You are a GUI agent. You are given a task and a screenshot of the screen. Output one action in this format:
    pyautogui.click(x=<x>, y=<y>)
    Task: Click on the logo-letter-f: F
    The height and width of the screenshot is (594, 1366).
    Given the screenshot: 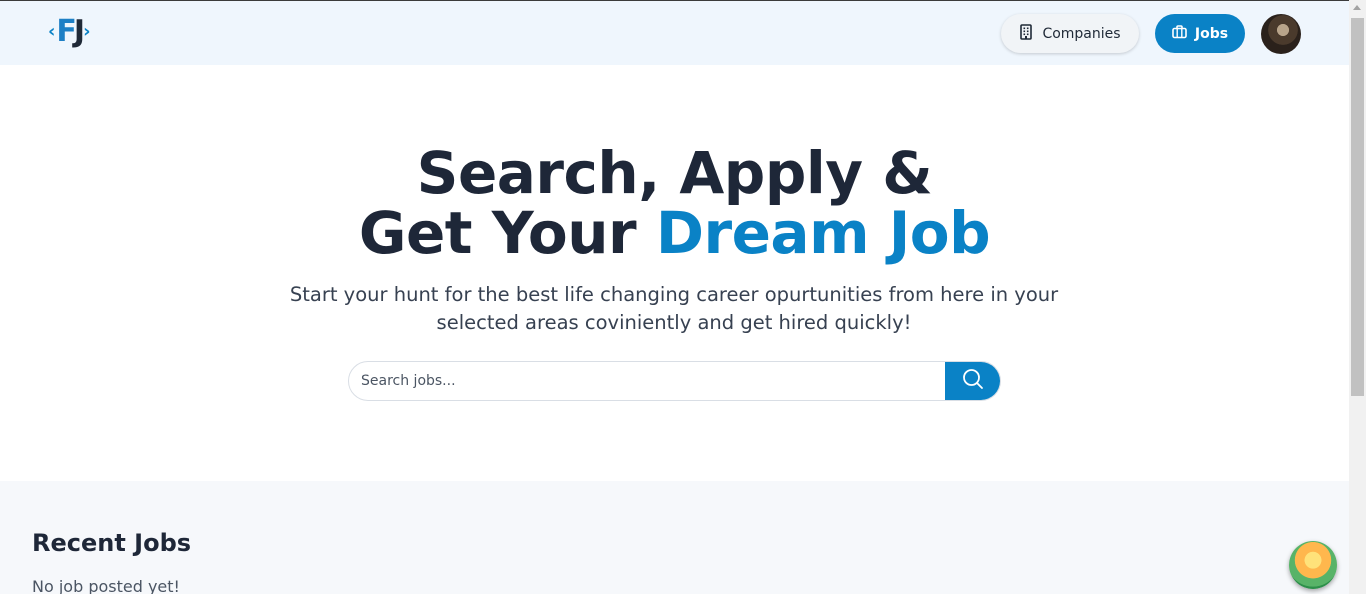 What is the action you would take?
    pyautogui.click(x=66, y=31)
    